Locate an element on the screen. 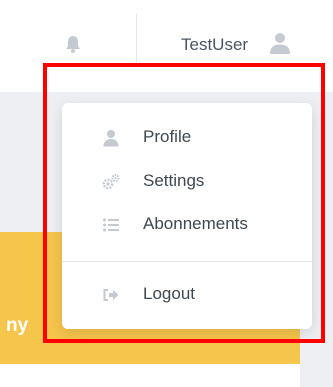 This screenshot has height=387, width=333. card-body is located at coordinates (150, 375).